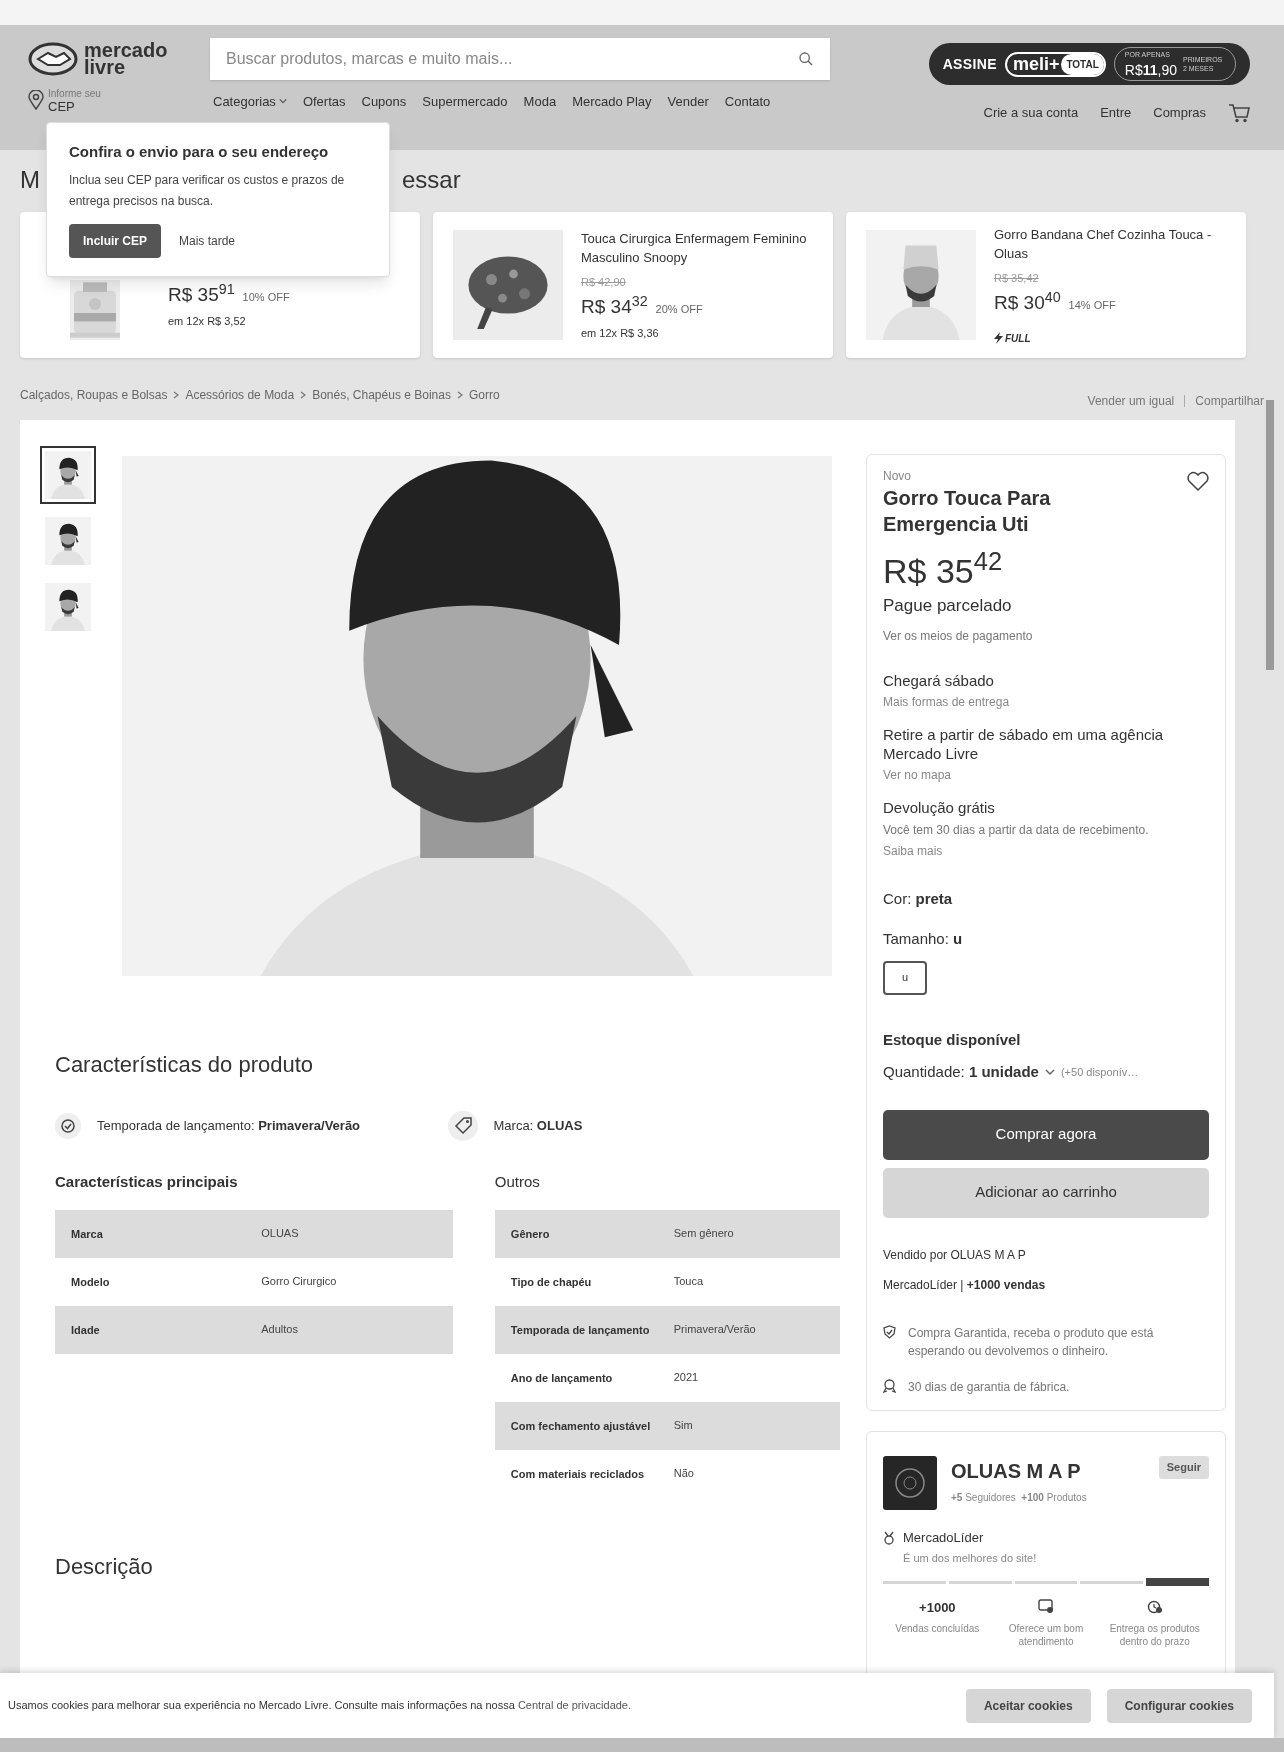  What do you see at coordinates (105, 67) in the screenshot?
I see `logo-text: livre` at bounding box center [105, 67].